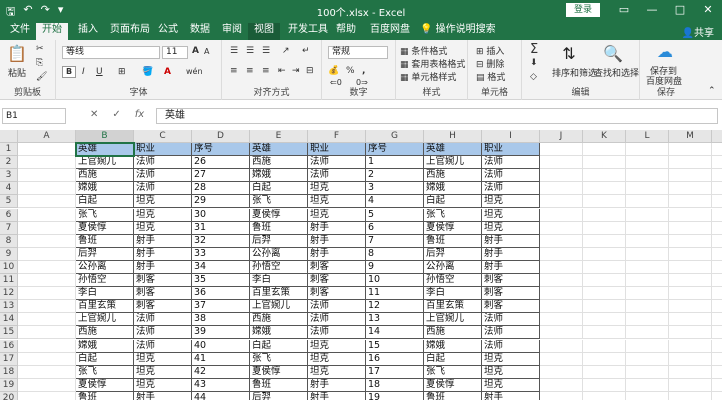  What do you see at coordinates (453, 372) in the screenshot?
I see `table-cell: 张飞` at bounding box center [453, 372].